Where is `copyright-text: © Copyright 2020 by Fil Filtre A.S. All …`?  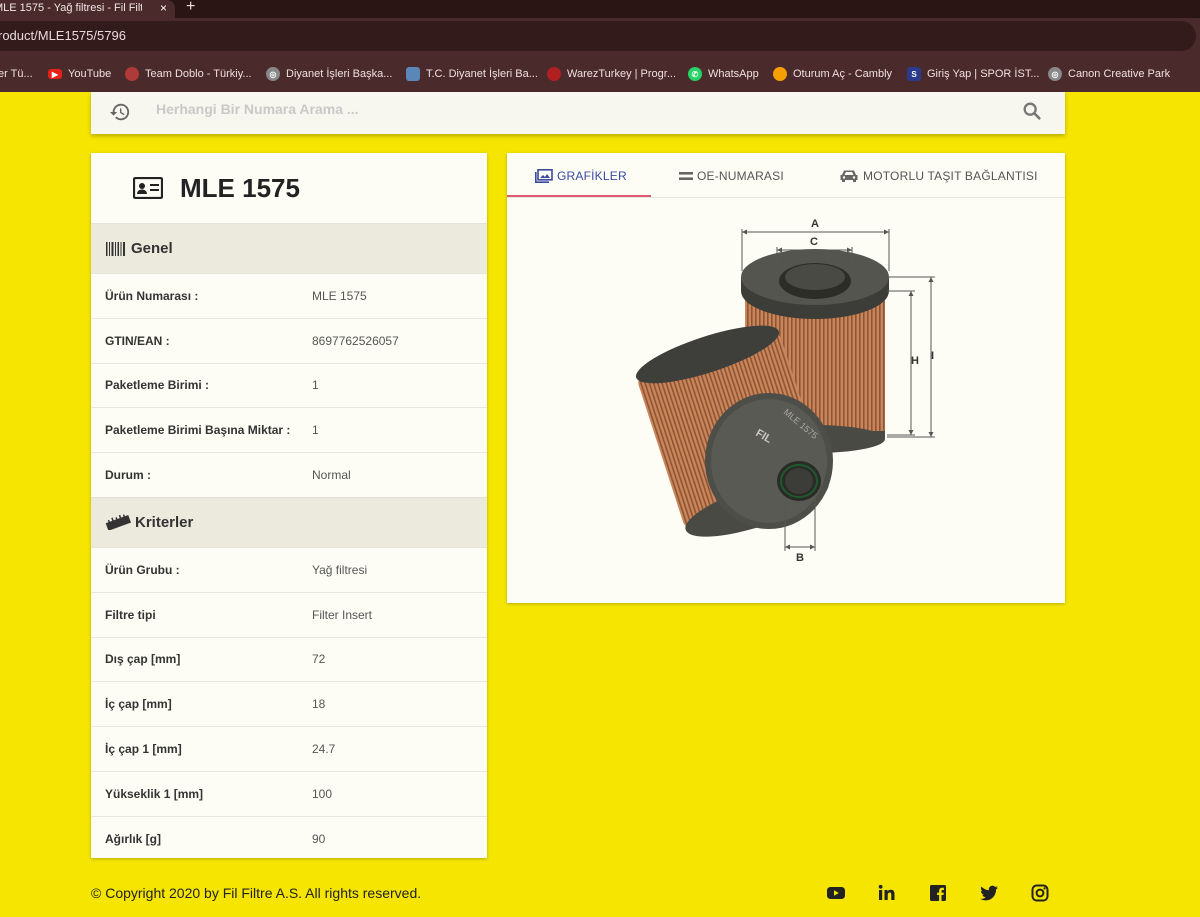
copyright-text: © Copyright 2020 by Fil Filtre A.S. All … is located at coordinates (256, 893).